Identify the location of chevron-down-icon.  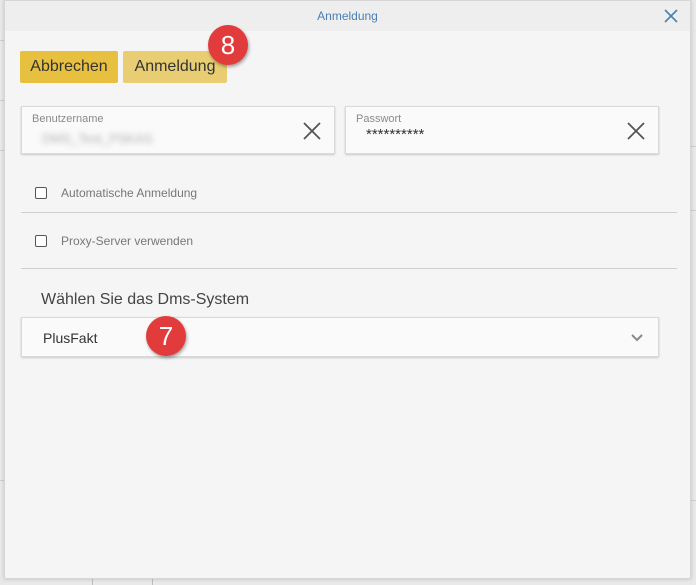
(637, 338).